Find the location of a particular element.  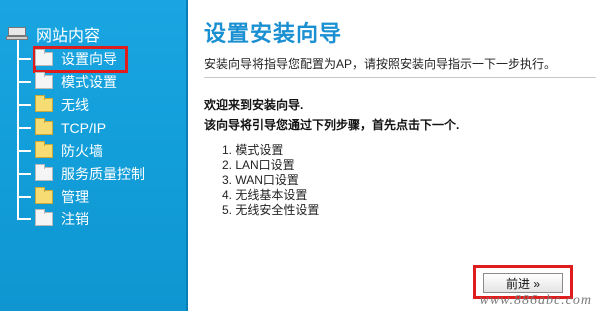

list-item: 3. WAN口设置 is located at coordinates (260, 180).